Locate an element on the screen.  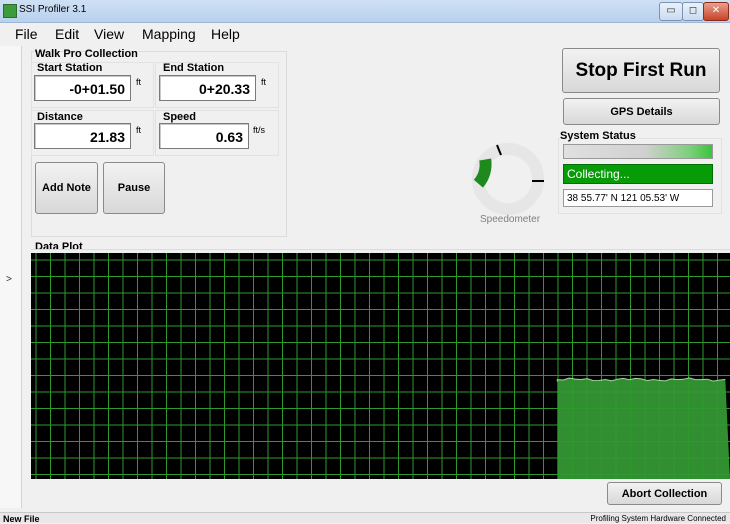
window-title: SSI Profiler 3.1 is located at coordinates (53, 9).